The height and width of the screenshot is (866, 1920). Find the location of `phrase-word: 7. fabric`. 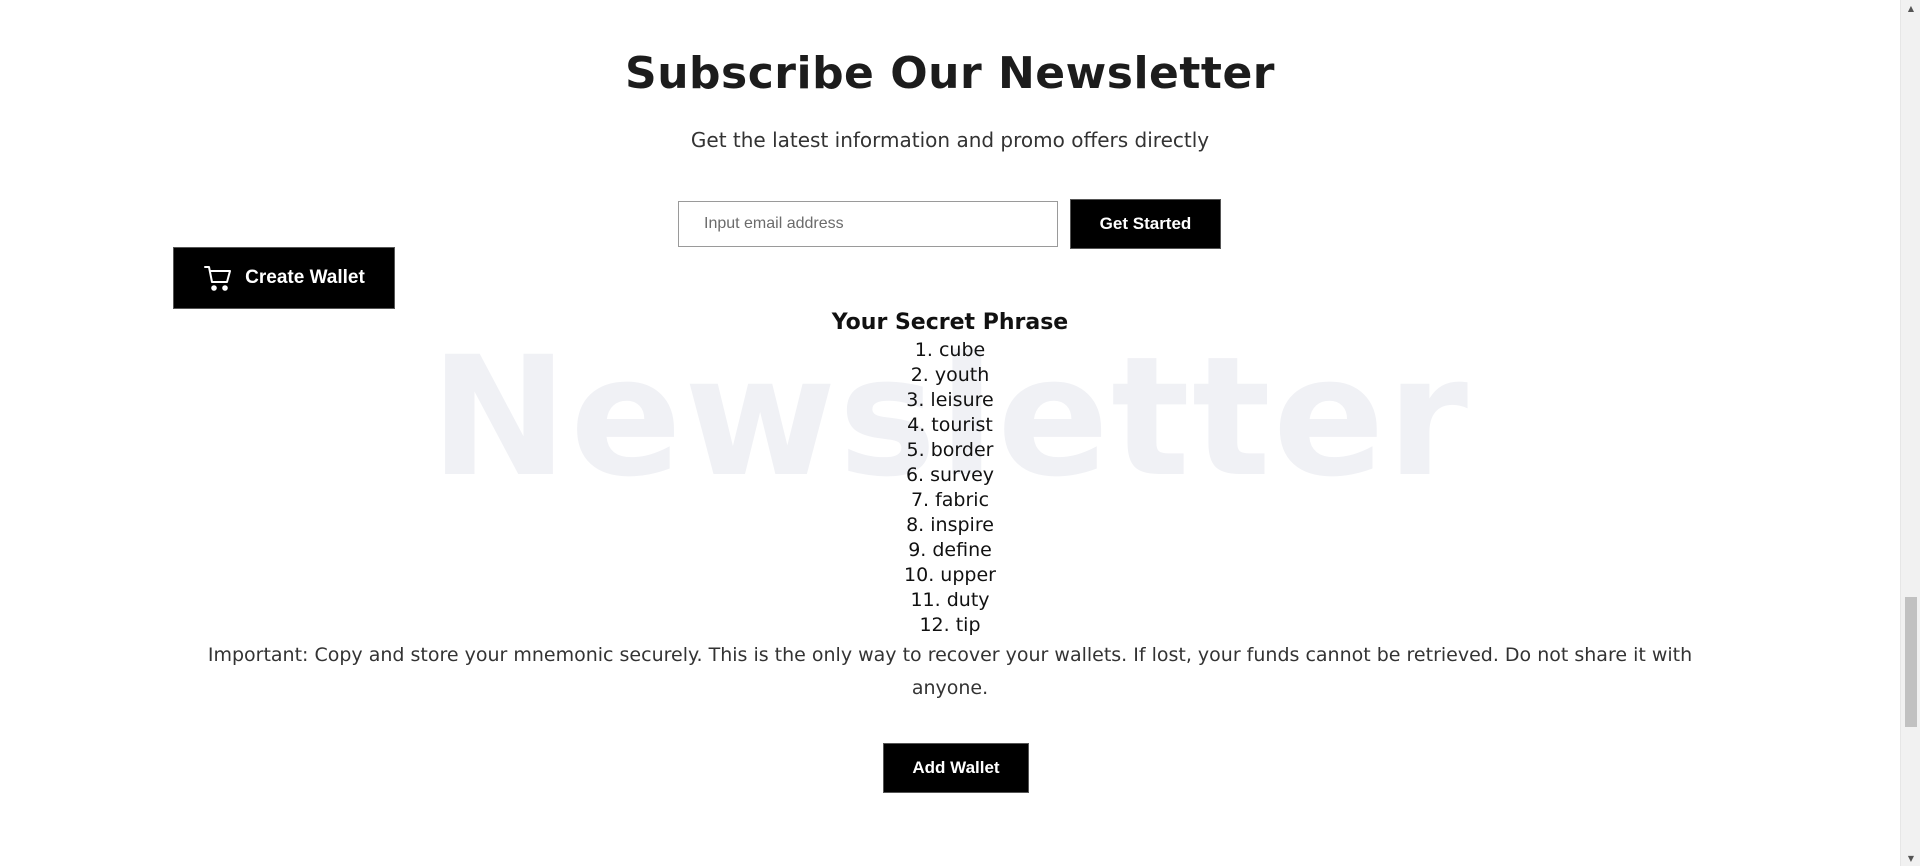

phrase-word: 7. fabric is located at coordinates (950, 500).